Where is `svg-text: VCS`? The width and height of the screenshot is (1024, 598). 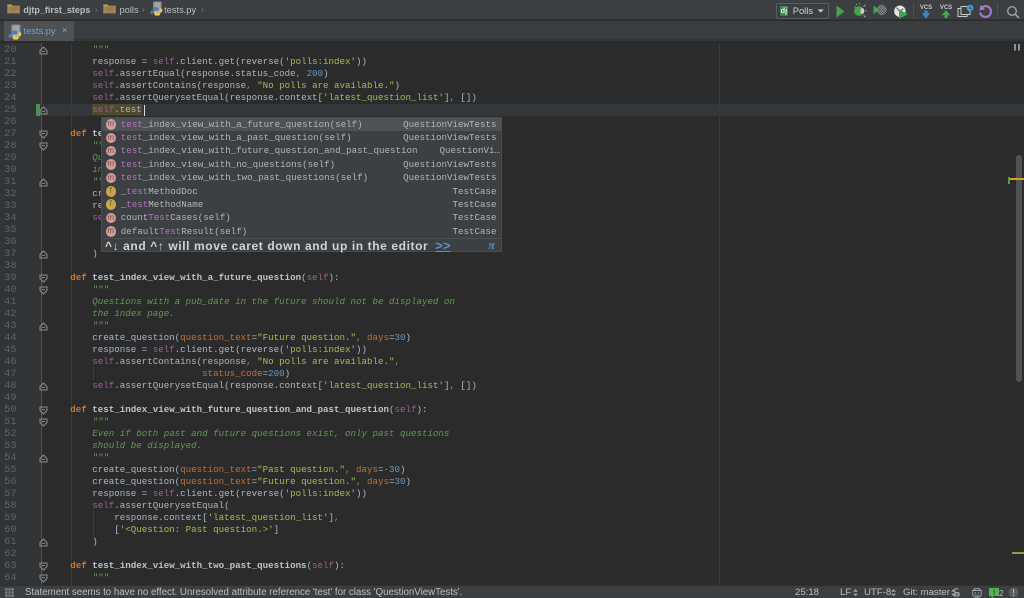
svg-text: VCS is located at coordinates (926, 8).